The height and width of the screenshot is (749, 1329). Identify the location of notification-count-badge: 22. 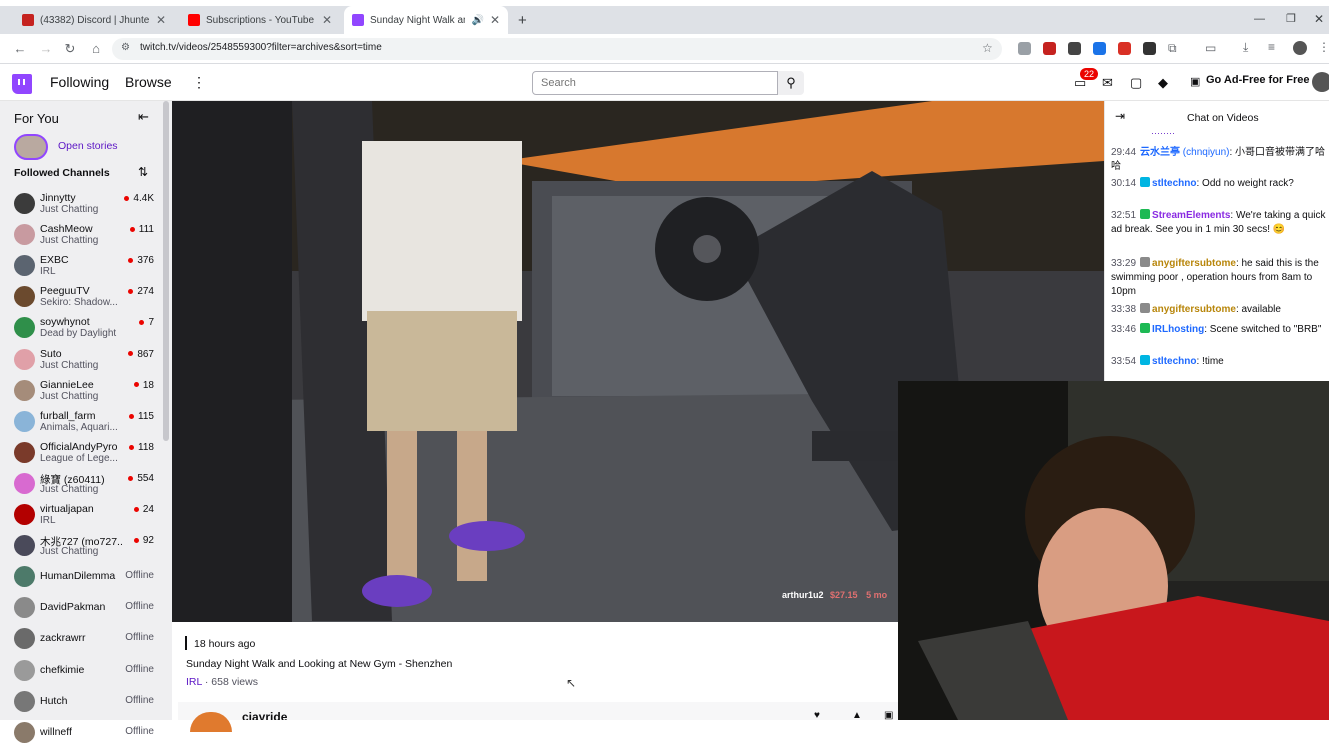
(1089, 74).